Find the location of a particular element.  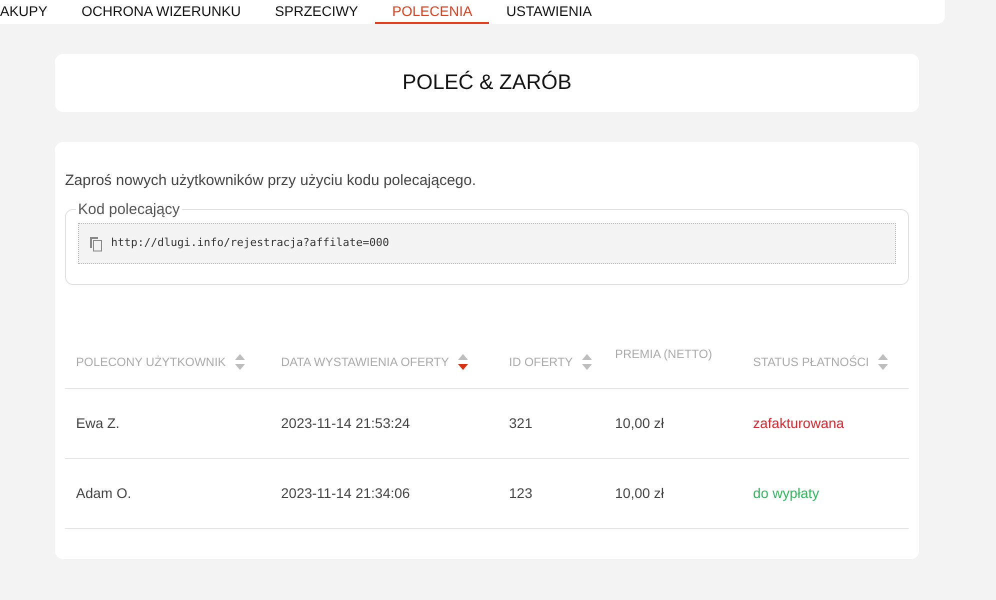

copy-icon is located at coordinates (96, 244).